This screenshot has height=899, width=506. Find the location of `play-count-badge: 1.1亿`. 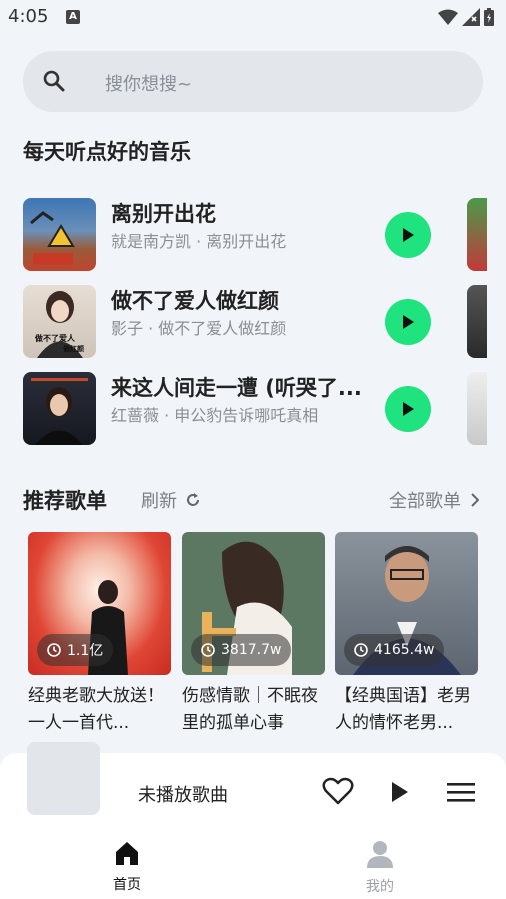

play-count-badge: 1.1亿 is located at coordinates (75, 650).